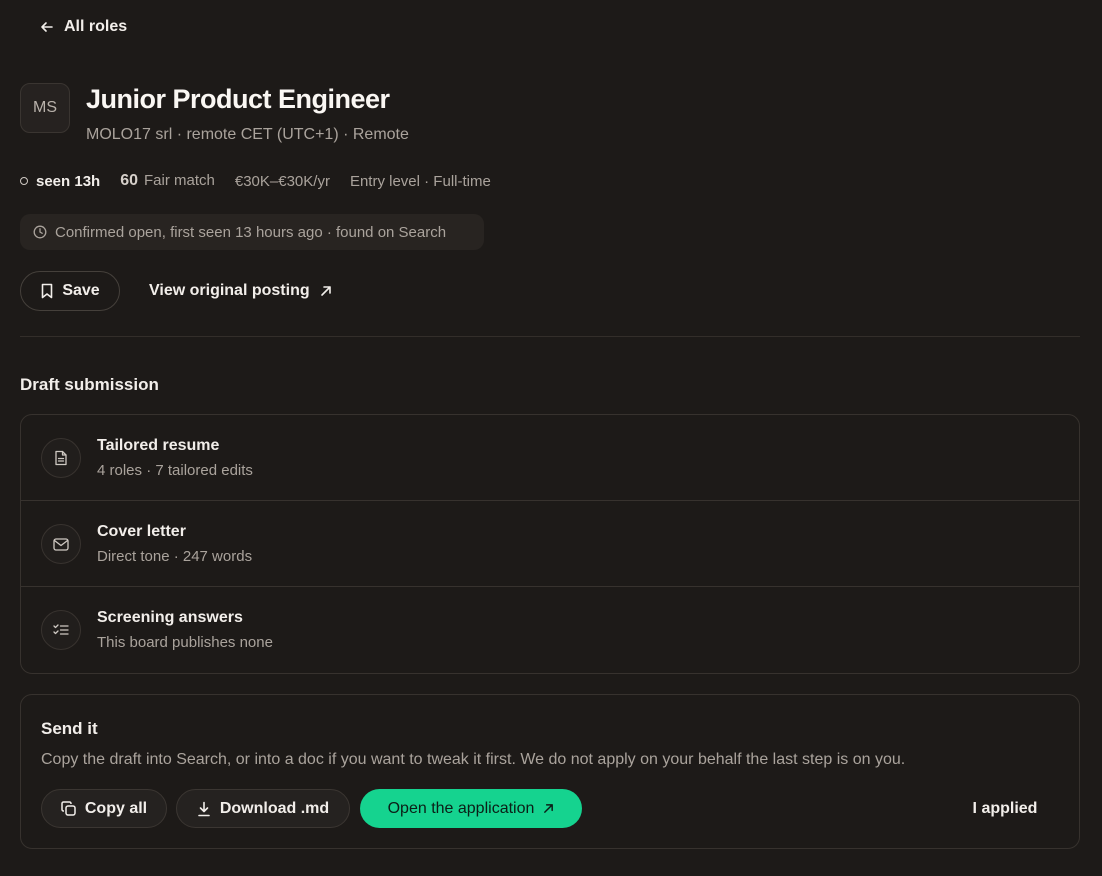 The height and width of the screenshot is (876, 1102). Describe the element at coordinates (461, 808) in the screenshot. I see `open-application-label: Open the application` at that location.